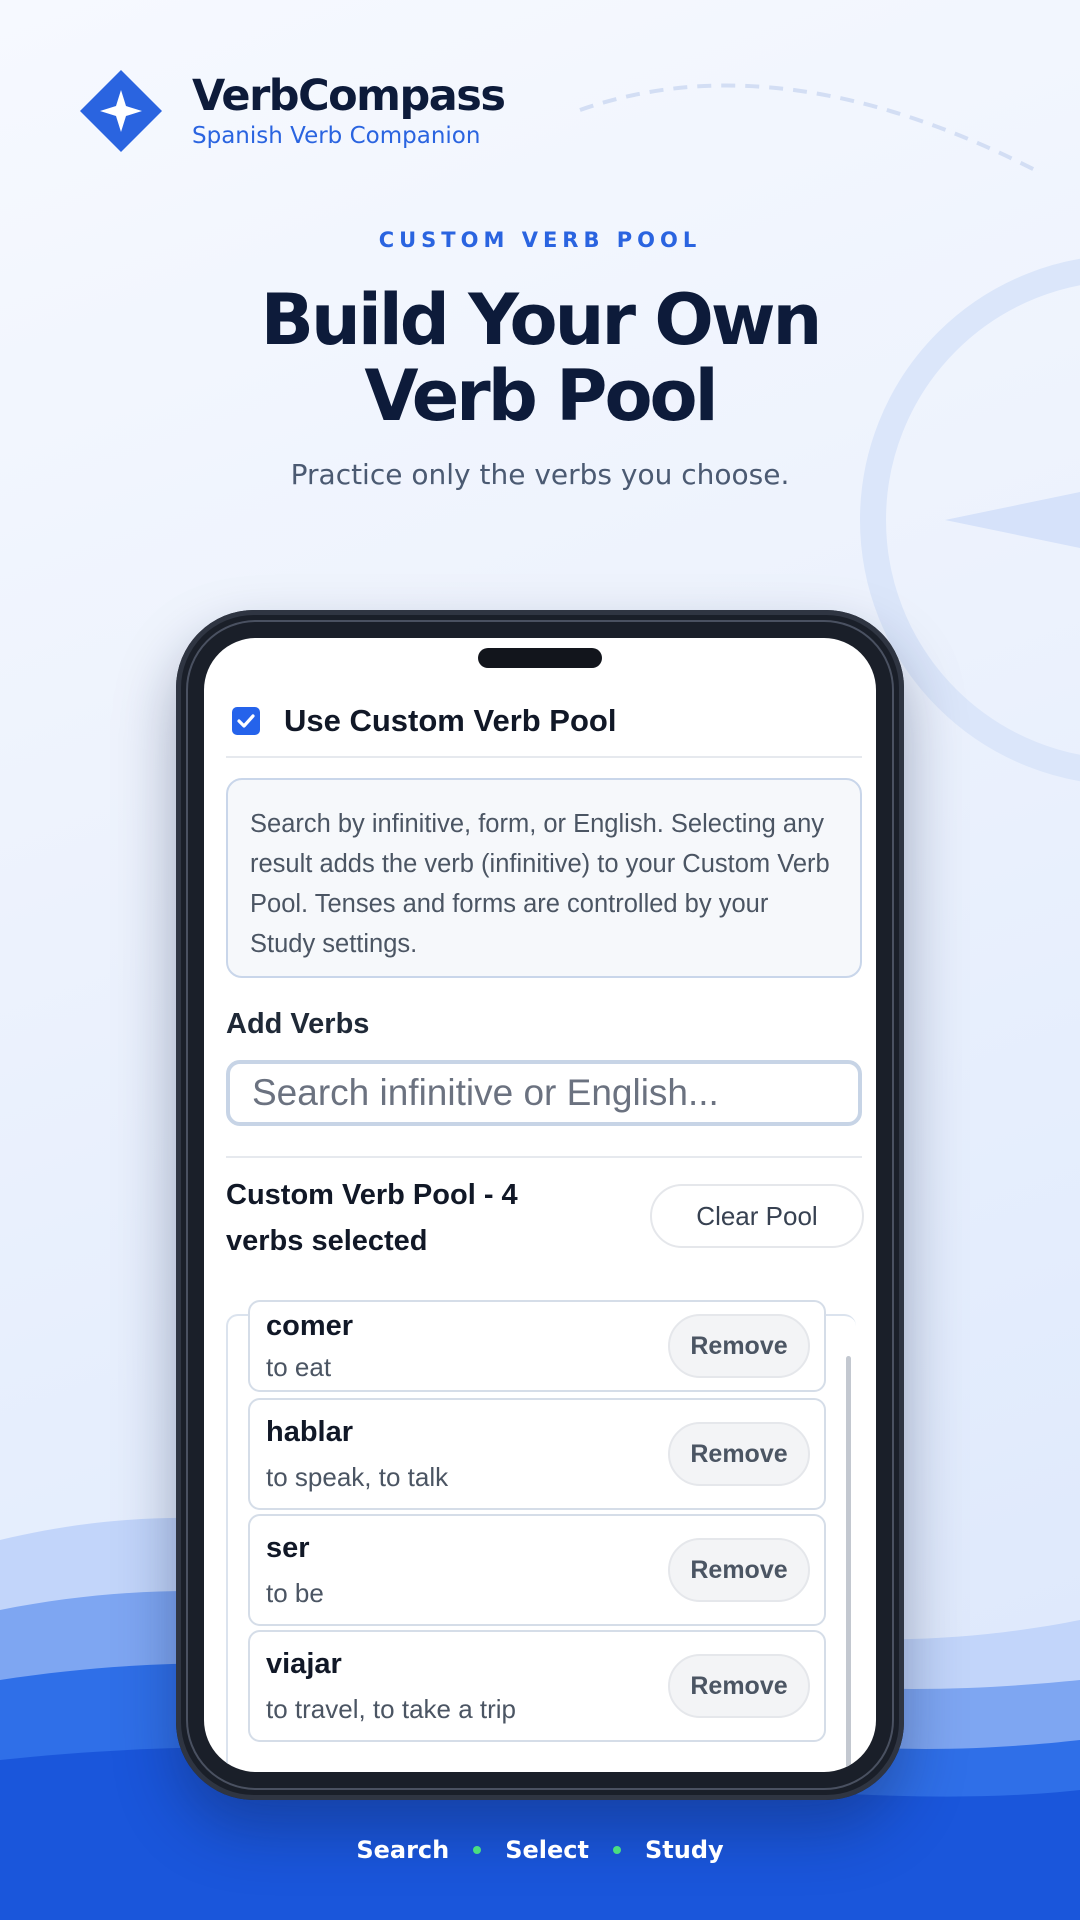 The width and height of the screenshot is (1080, 1920). Describe the element at coordinates (684, 1850) in the screenshot. I see `footer-step-study: Study` at that location.